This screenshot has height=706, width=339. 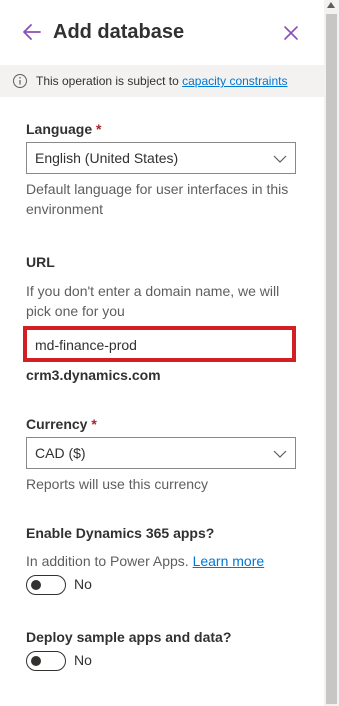 I want to click on url-input: md-finance-prod, so click(x=159, y=344).